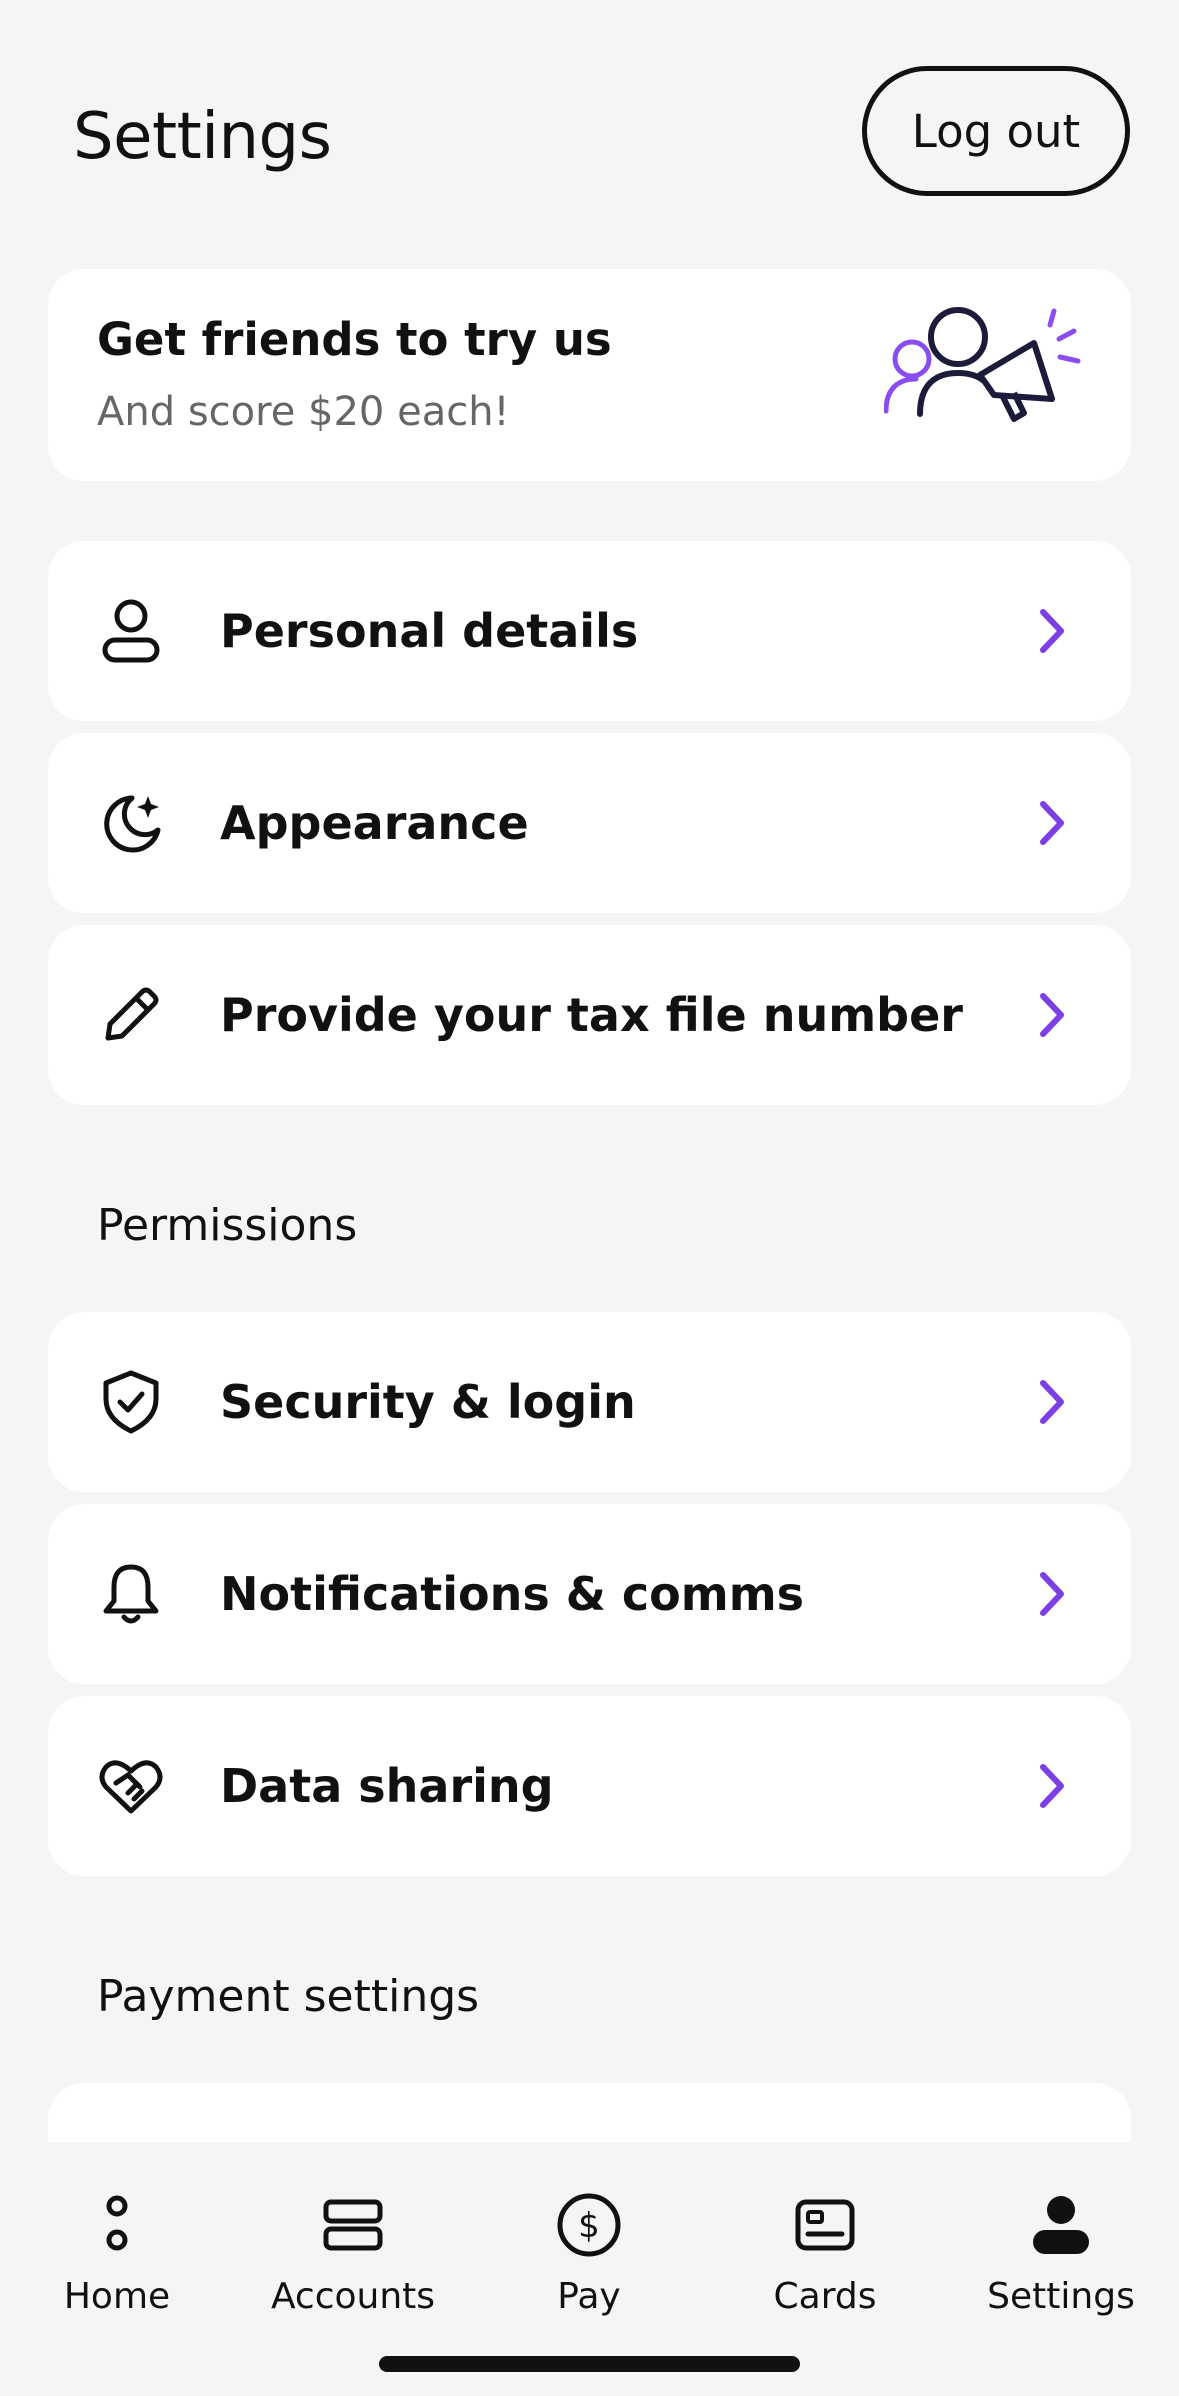  What do you see at coordinates (589, 2364) in the screenshot?
I see `home-indicator` at bounding box center [589, 2364].